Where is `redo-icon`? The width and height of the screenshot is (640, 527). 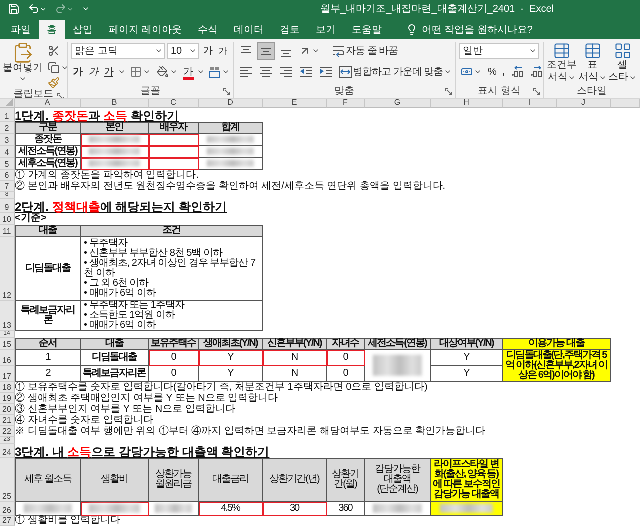 redo-icon is located at coordinates (61, 9).